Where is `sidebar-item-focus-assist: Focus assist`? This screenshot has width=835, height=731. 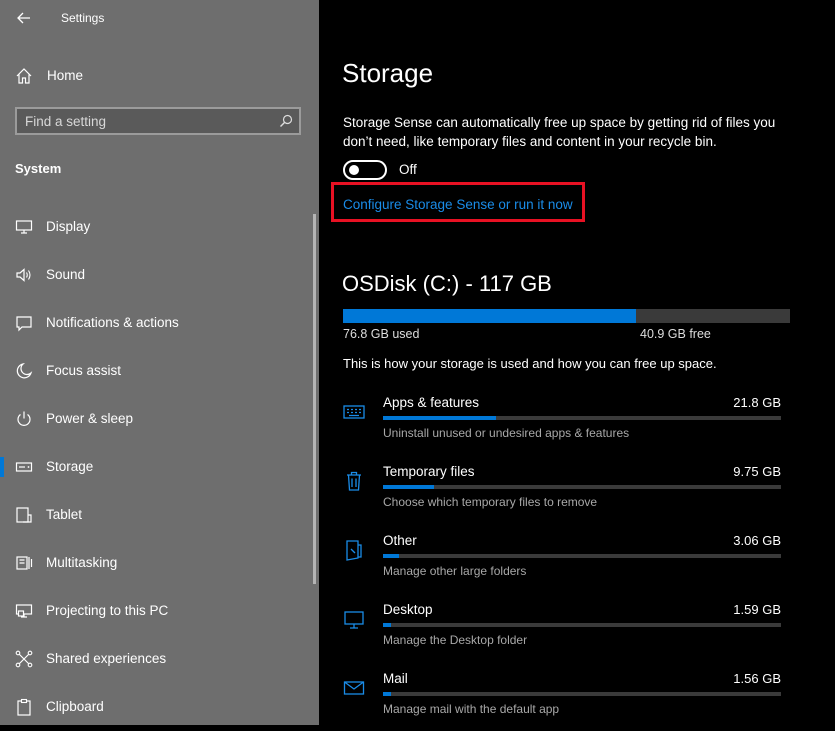 sidebar-item-focus-assist: Focus assist is located at coordinates (156, 371).